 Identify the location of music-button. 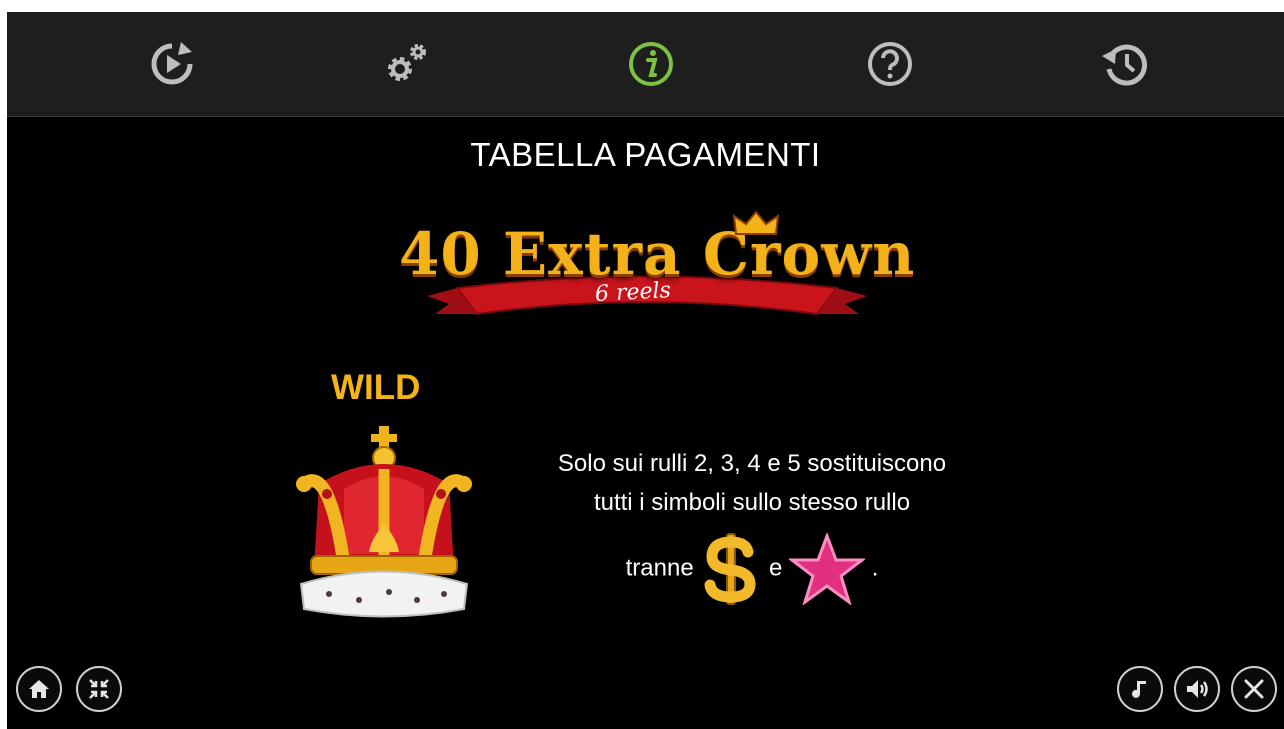
(1140, 689).